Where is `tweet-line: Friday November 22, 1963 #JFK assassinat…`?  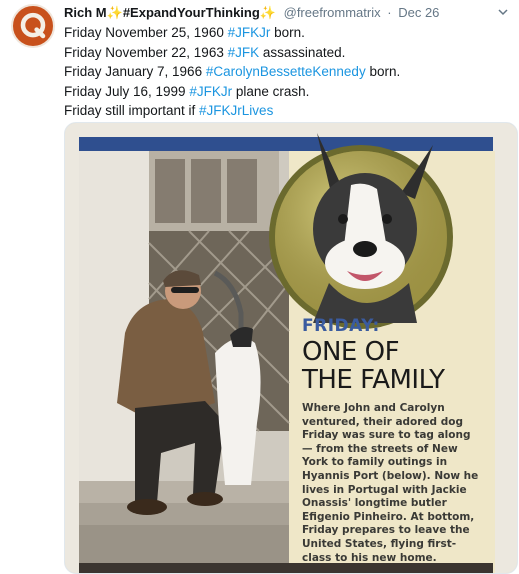 tweet-line: Friday November 22, 1963 #JFK assassinat… is located at coordinates (232, 53).